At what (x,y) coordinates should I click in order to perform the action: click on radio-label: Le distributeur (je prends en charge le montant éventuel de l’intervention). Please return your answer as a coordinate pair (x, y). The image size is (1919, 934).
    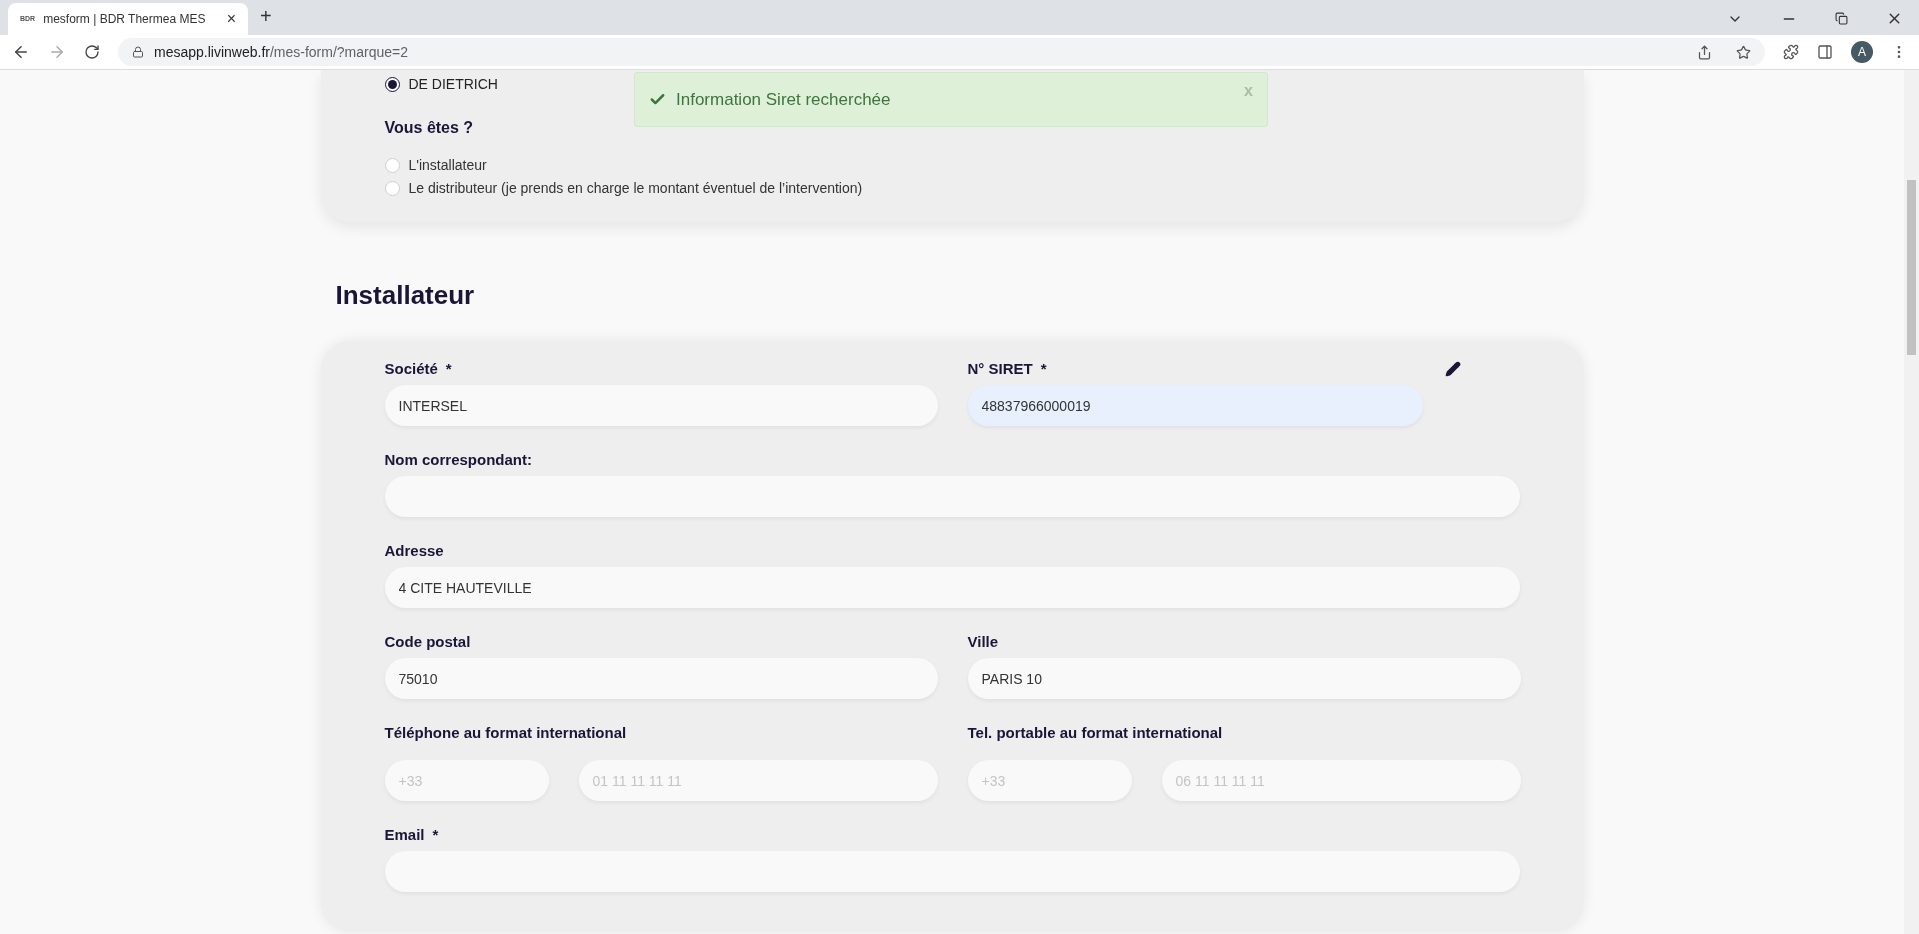
    Looking at the image, I should click on (635, 188).